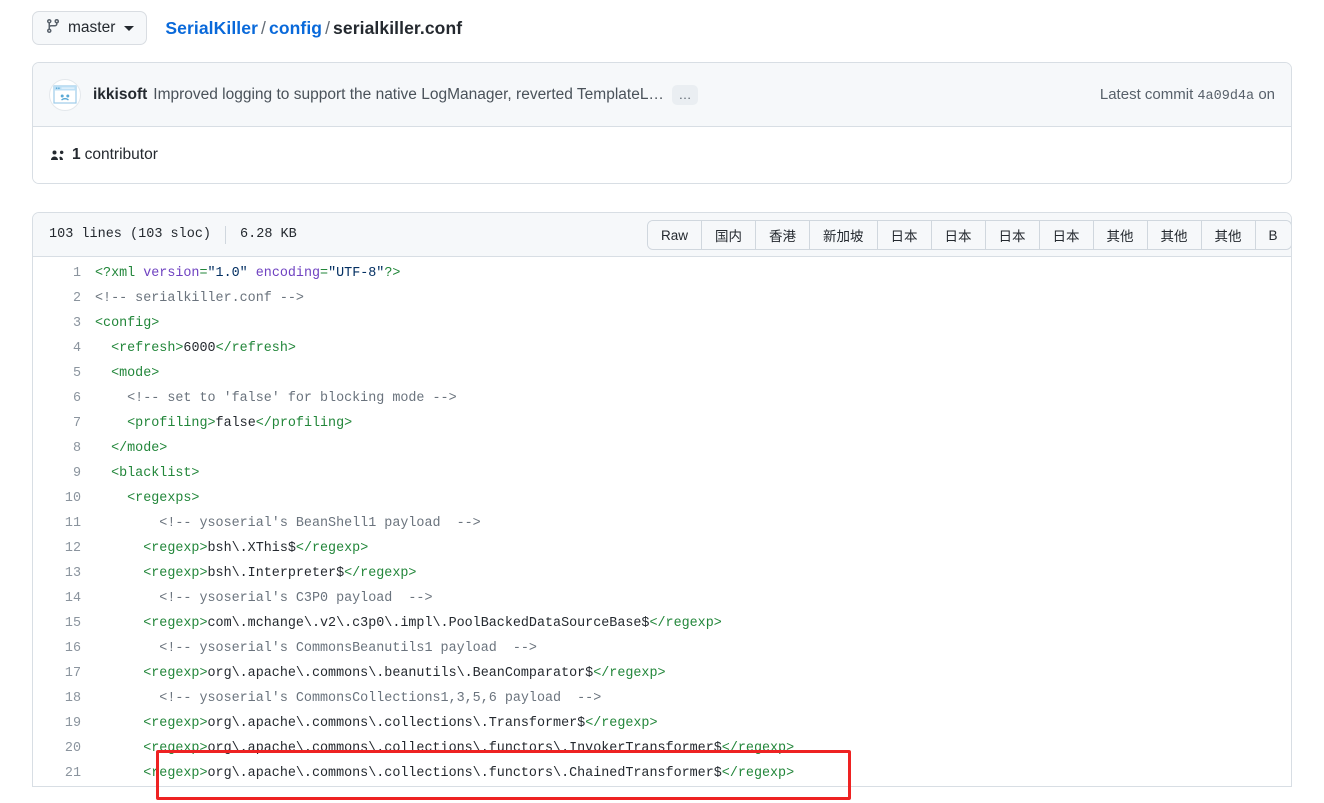 This screenshot has height=803, width=1324. Describe the element at coordinates (57, 498) in the screenshot. I see `line-number: 10` at that location.